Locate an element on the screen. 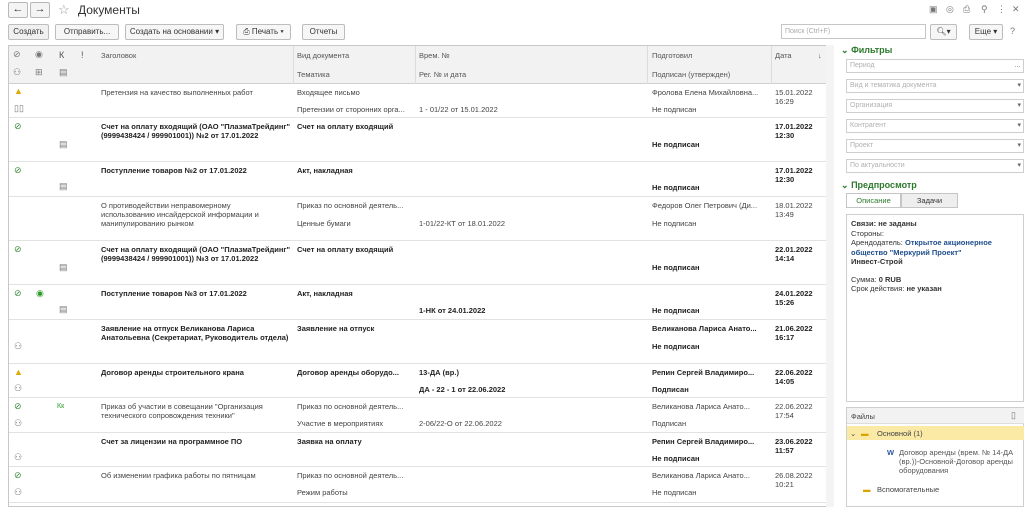  filter-doc-type: Вид и тематика документа ▾ is located at coordinates (935, 86).